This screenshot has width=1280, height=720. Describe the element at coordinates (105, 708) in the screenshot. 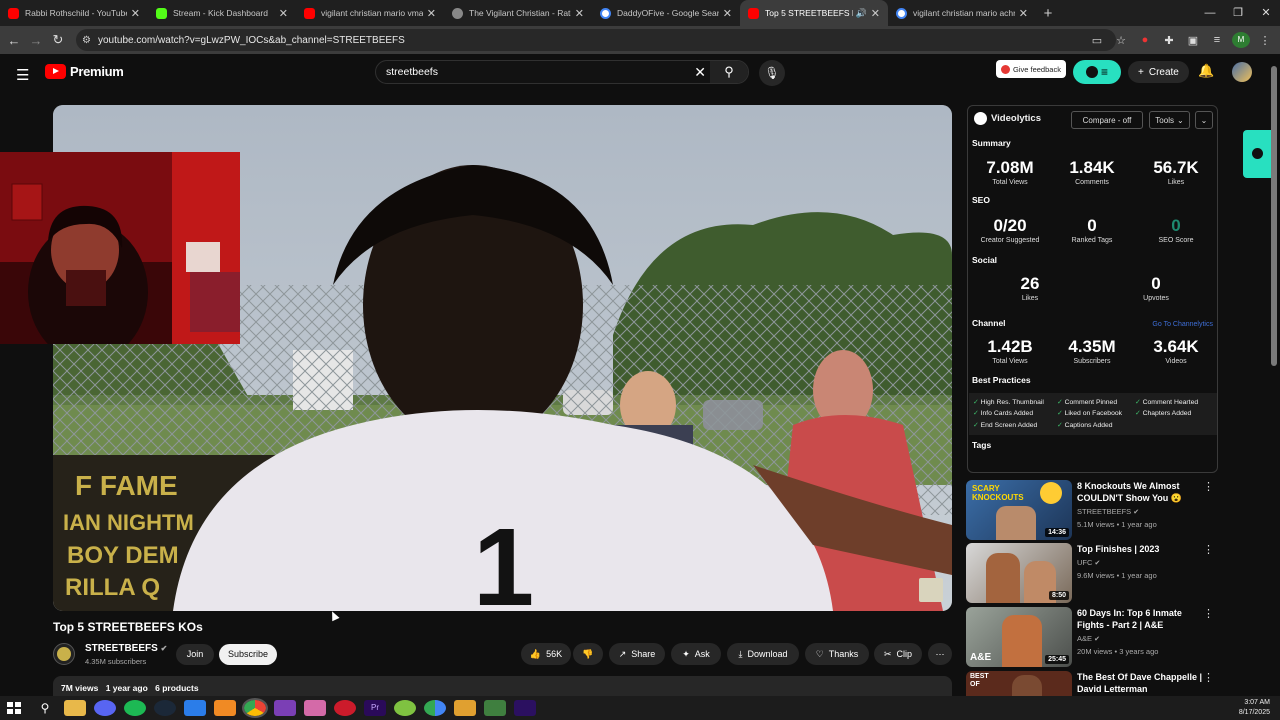

I see `discord-icon` at that location.